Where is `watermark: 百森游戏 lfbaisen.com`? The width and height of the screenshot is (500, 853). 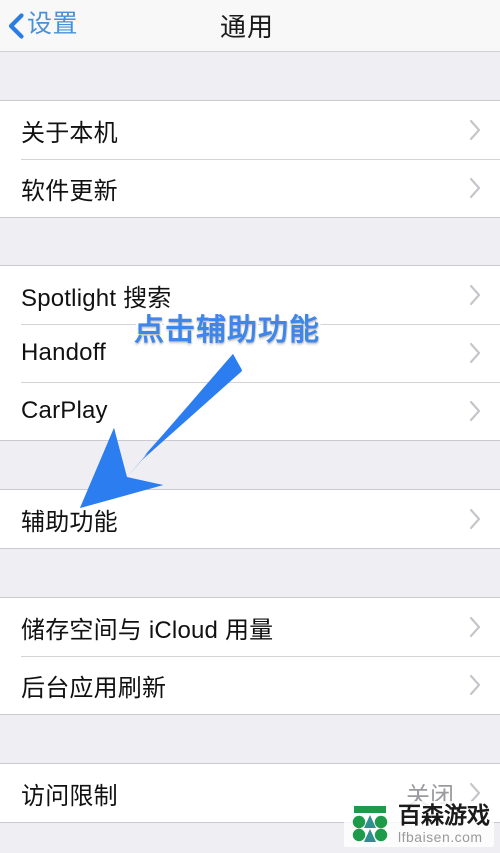
watermark: 百森游戏 lfbaisen.com is located at coordinates (419, 824).